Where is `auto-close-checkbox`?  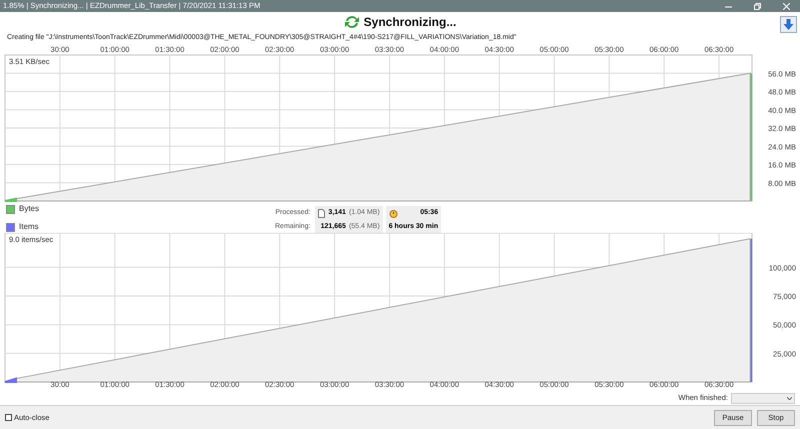
auto-close-checkbox is located at coordinates (8, 417).